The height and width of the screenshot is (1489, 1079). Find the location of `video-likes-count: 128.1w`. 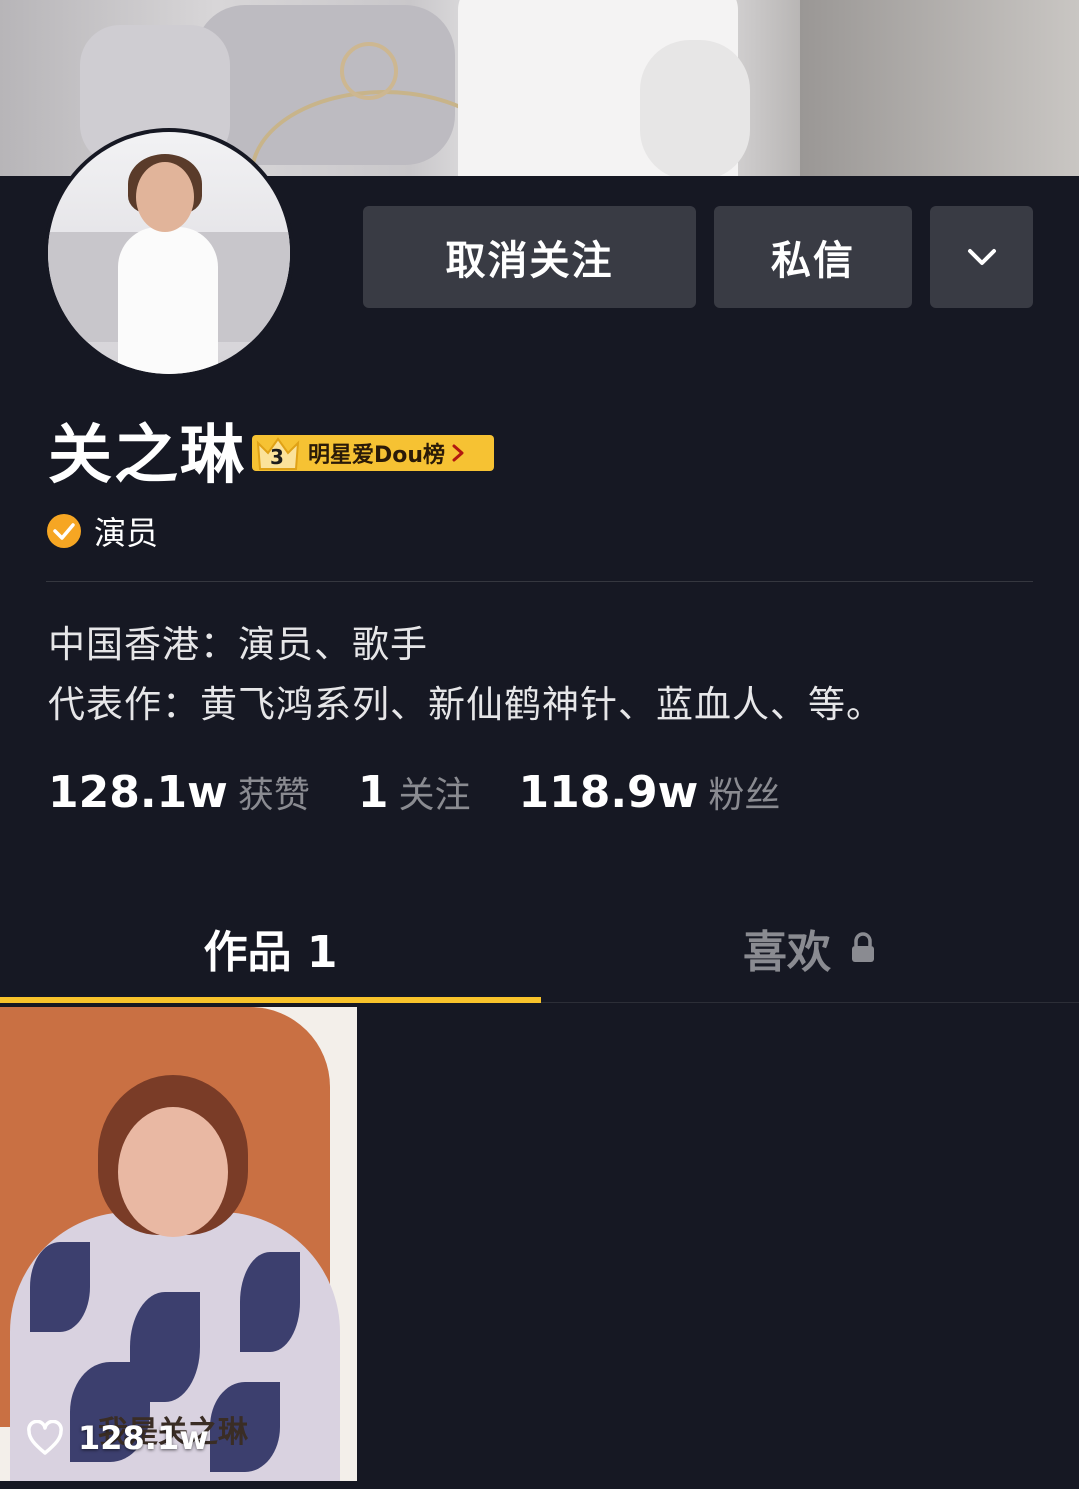

video-likes-count: 128.1w is located at coordinates (143, 1438).